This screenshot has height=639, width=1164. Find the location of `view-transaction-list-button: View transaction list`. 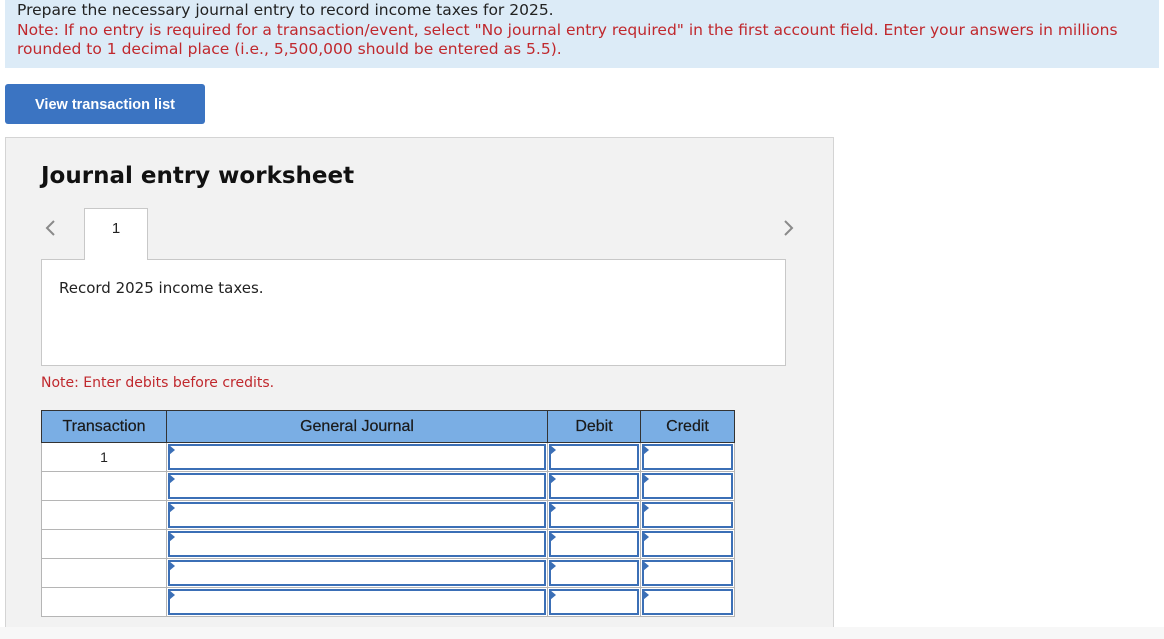

view-transaction-list-button: View transaction list is located at coordinates (105, 104).